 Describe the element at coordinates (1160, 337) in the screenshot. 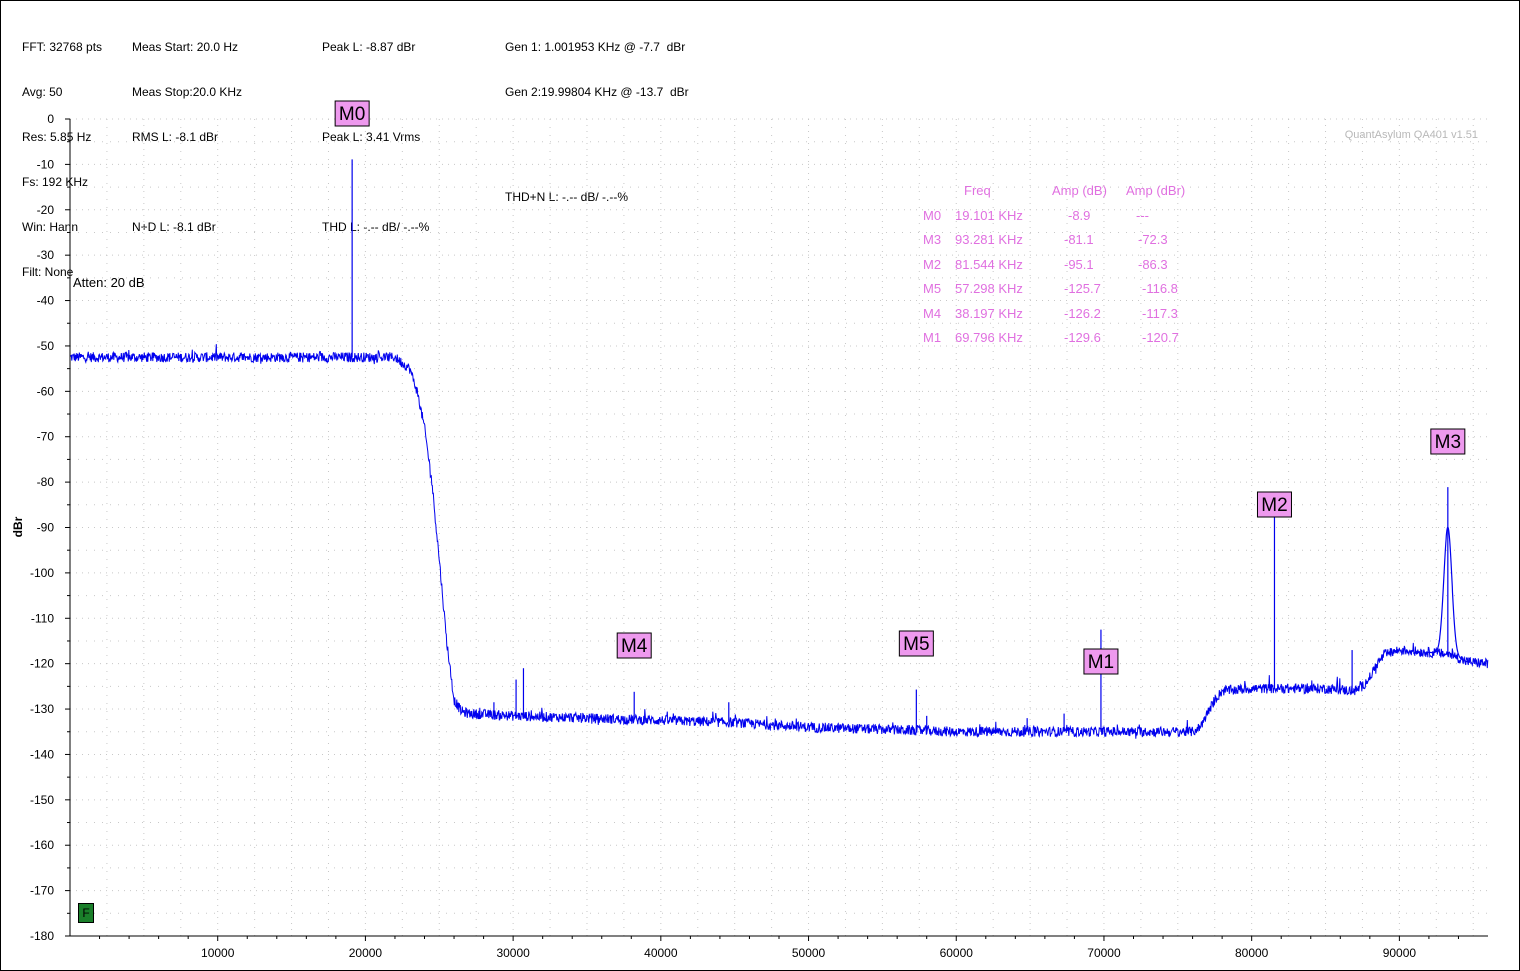

I see `marker-table-ampr: -120.7` at that location.